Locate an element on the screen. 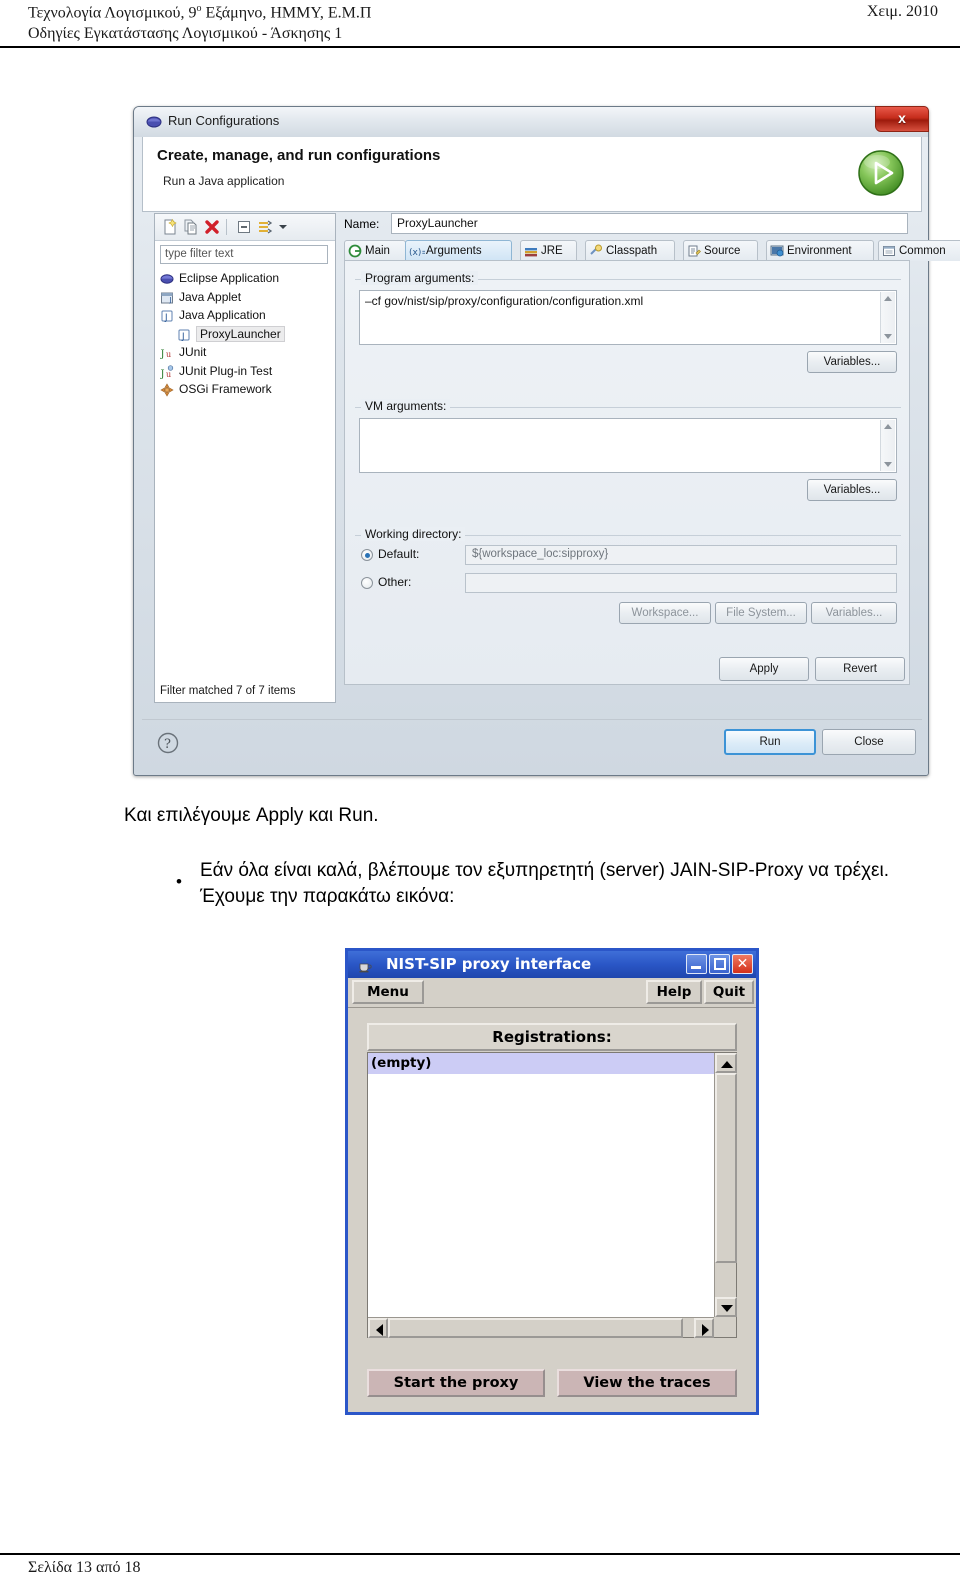 The image size is (960, 1593). working-directory-label: Working directory: is located at coordinates (413, 534).